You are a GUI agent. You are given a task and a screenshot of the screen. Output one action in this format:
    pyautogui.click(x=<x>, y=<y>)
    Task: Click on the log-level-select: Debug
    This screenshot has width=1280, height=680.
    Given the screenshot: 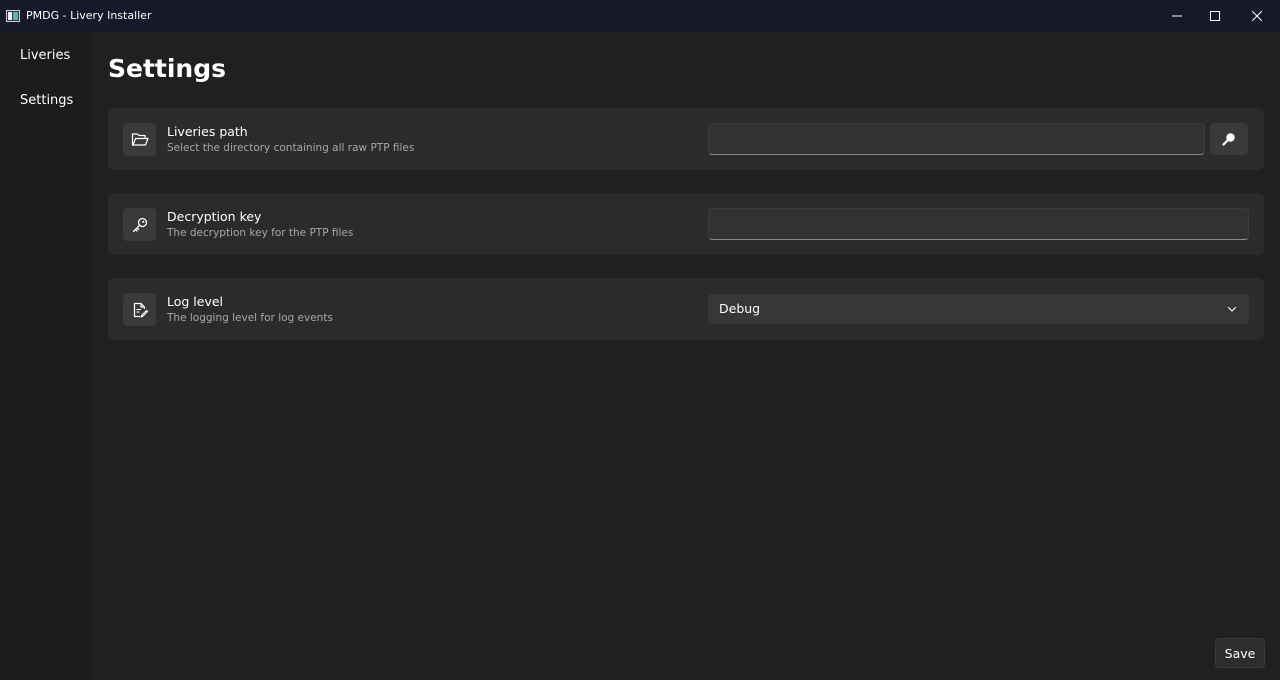 What is the action you would take?
    pyautogui.click(x=978, y=309)
    